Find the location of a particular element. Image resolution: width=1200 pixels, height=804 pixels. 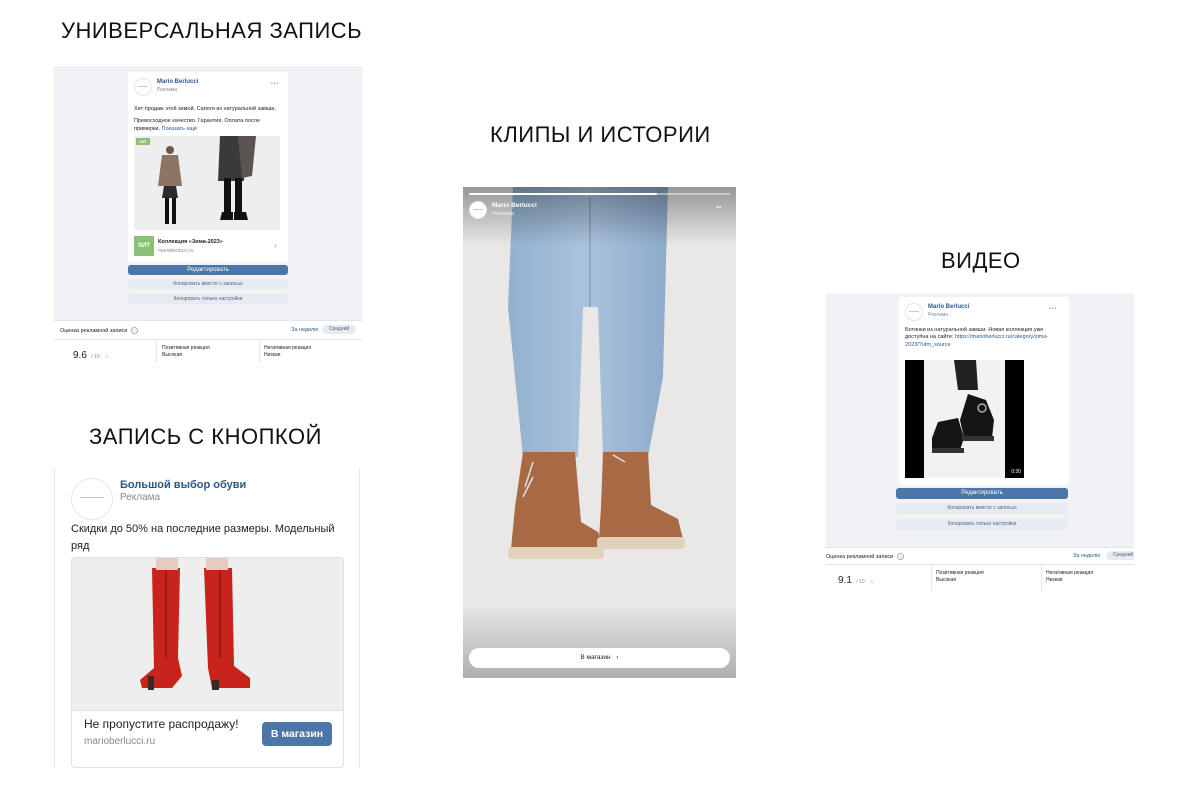

story-progress is located at coordinates (599, 194).